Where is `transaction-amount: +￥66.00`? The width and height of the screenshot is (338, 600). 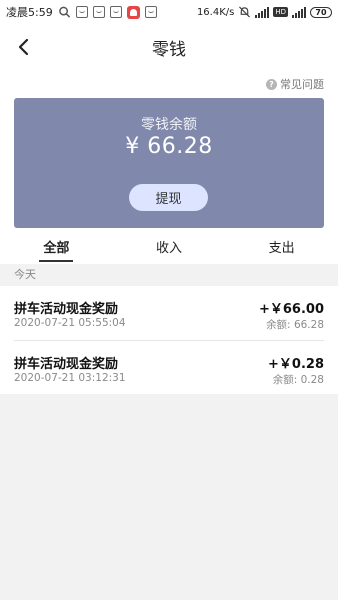 transaction-amount: +￥66.00 is located at coordinates (291, 309).